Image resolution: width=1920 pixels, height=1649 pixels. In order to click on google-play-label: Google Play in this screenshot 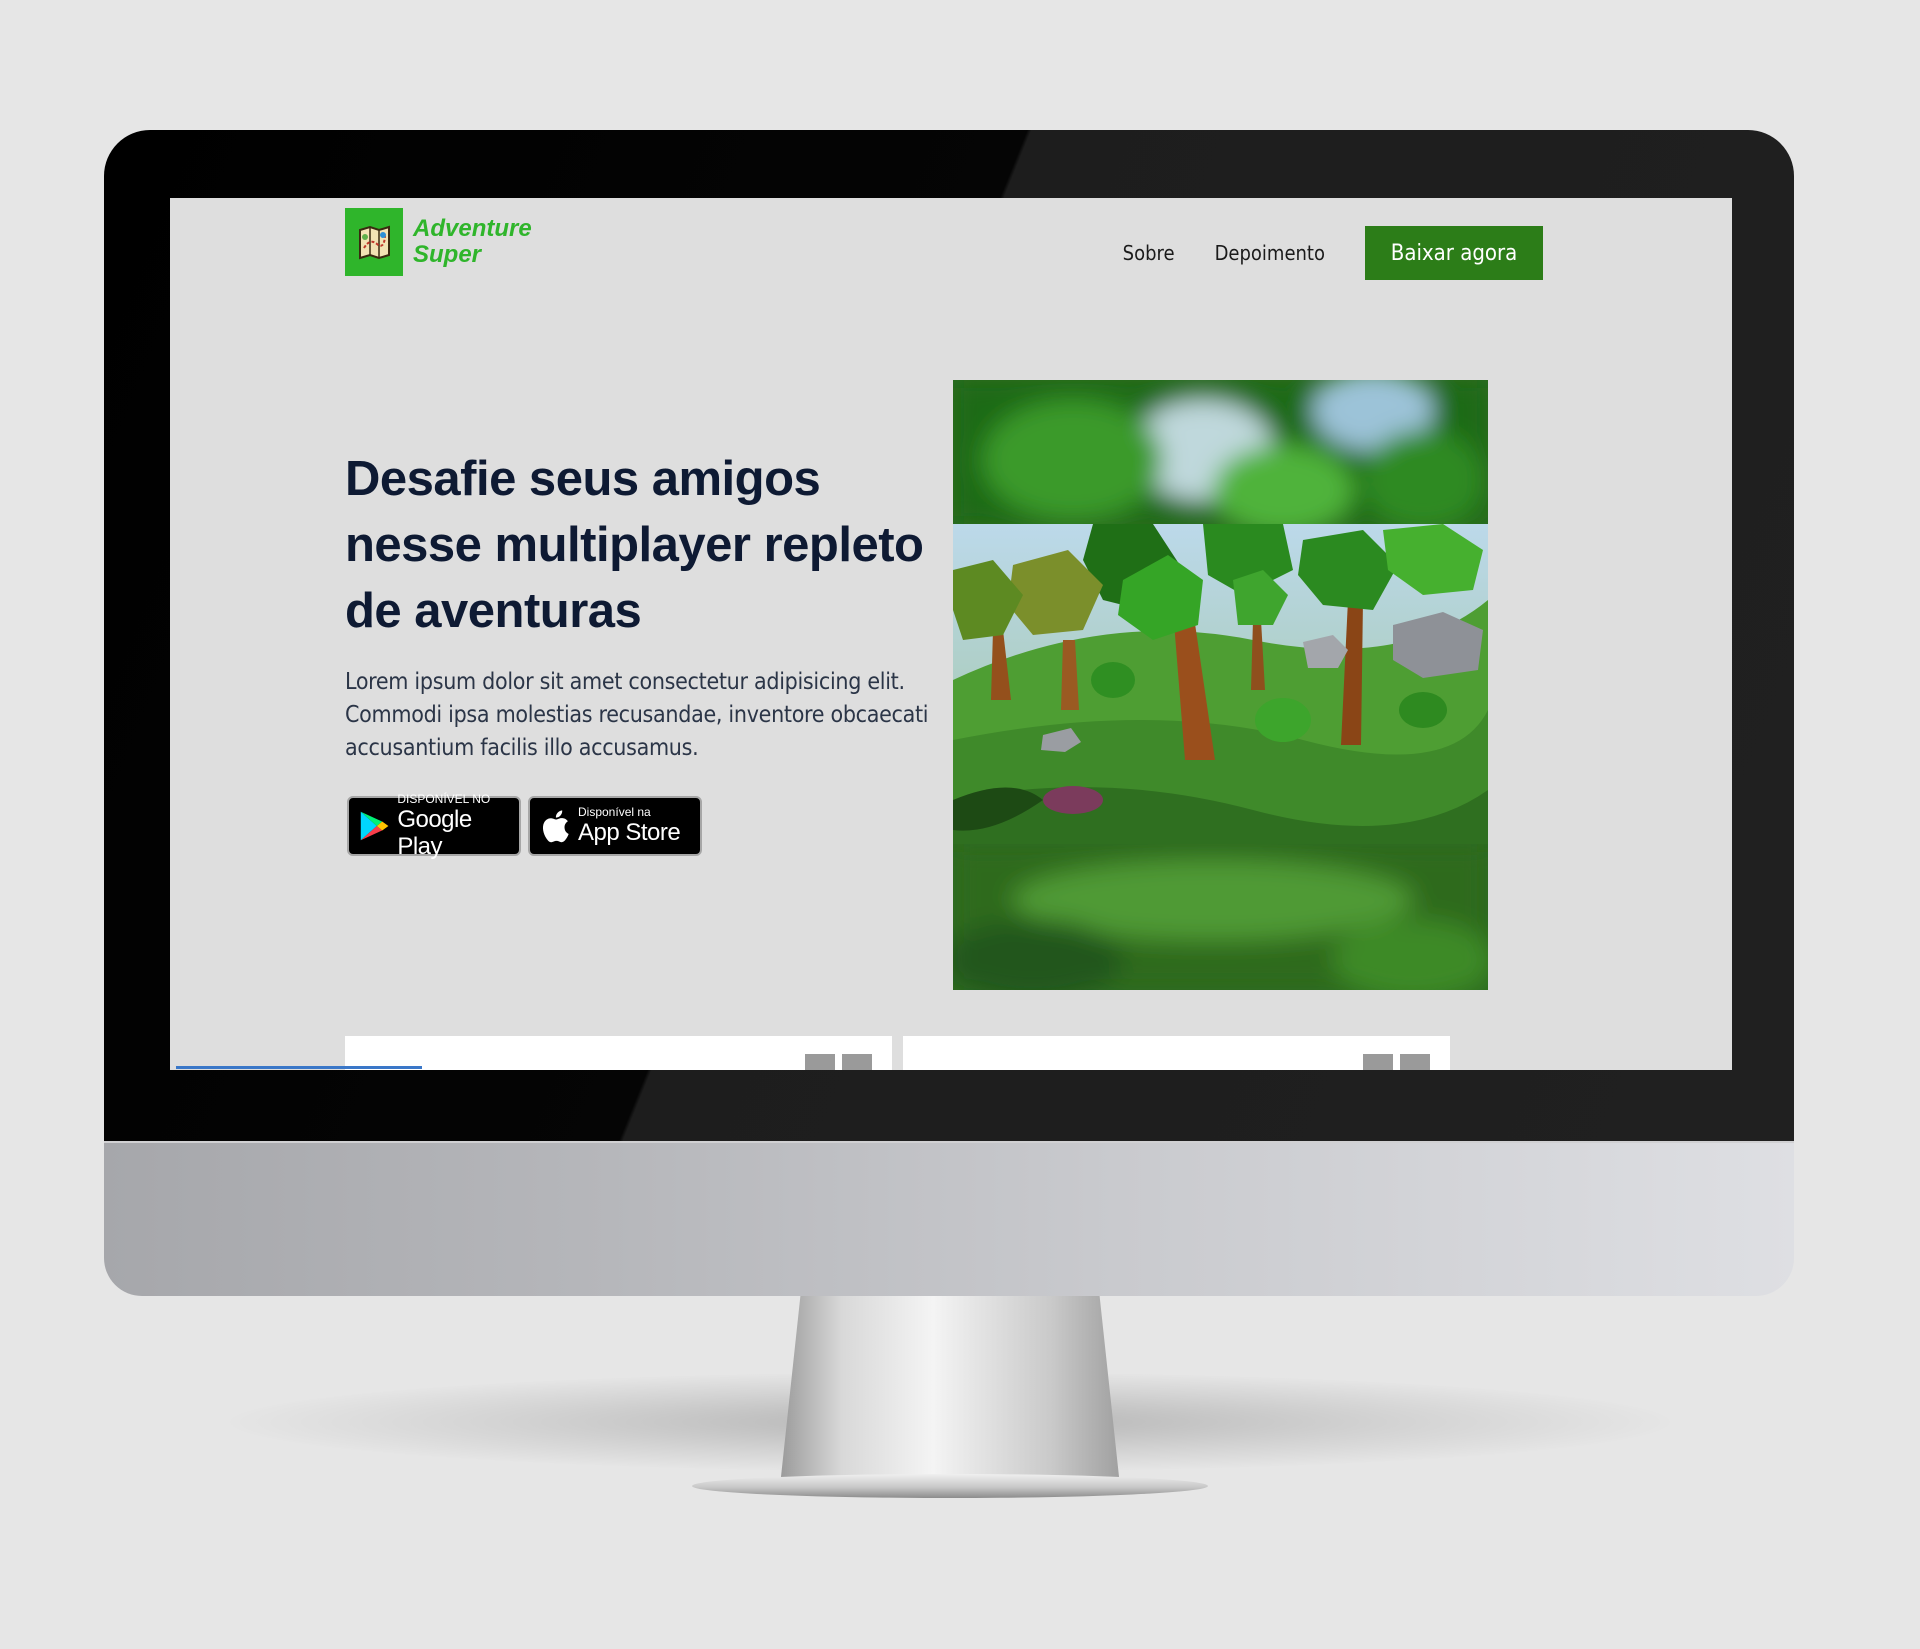, I will do `click(434, 832)`.